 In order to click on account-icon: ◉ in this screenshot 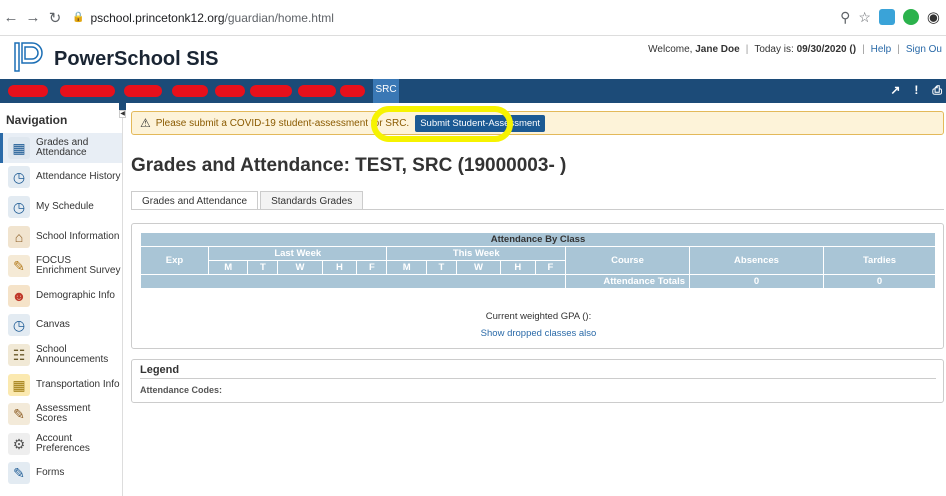, I will do `click(933, 17)`.